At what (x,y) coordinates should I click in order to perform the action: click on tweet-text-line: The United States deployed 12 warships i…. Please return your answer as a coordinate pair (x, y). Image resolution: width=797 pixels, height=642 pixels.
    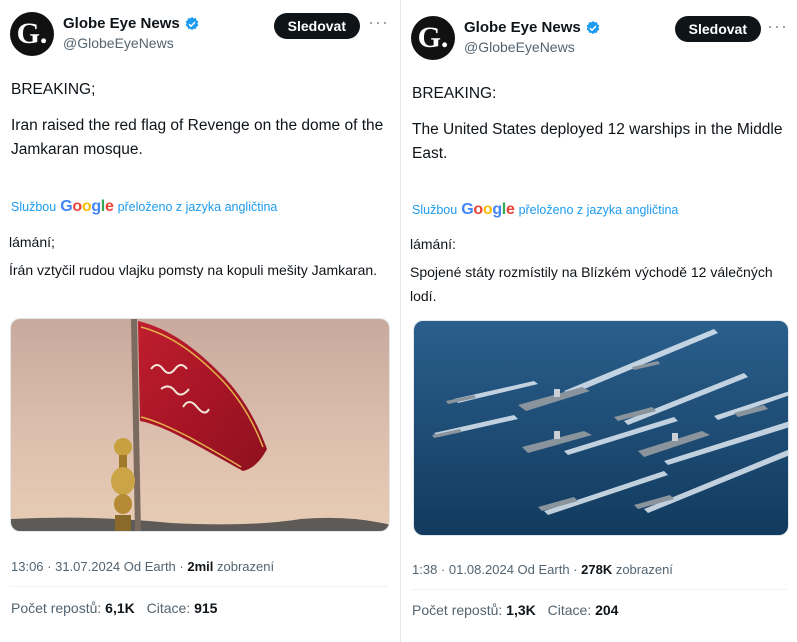
    Looking at the image, I should click on (597, 141).